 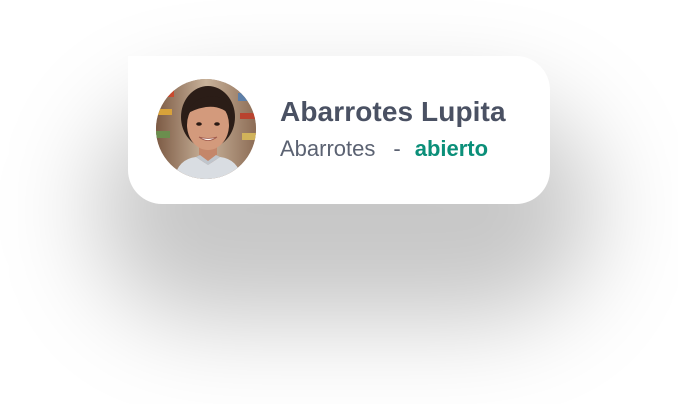 I want to click on avatar, so click(x=206, y=129).